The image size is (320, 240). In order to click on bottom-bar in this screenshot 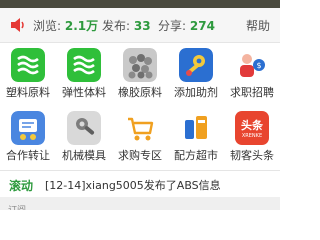, I will do `click(140, 203)`.